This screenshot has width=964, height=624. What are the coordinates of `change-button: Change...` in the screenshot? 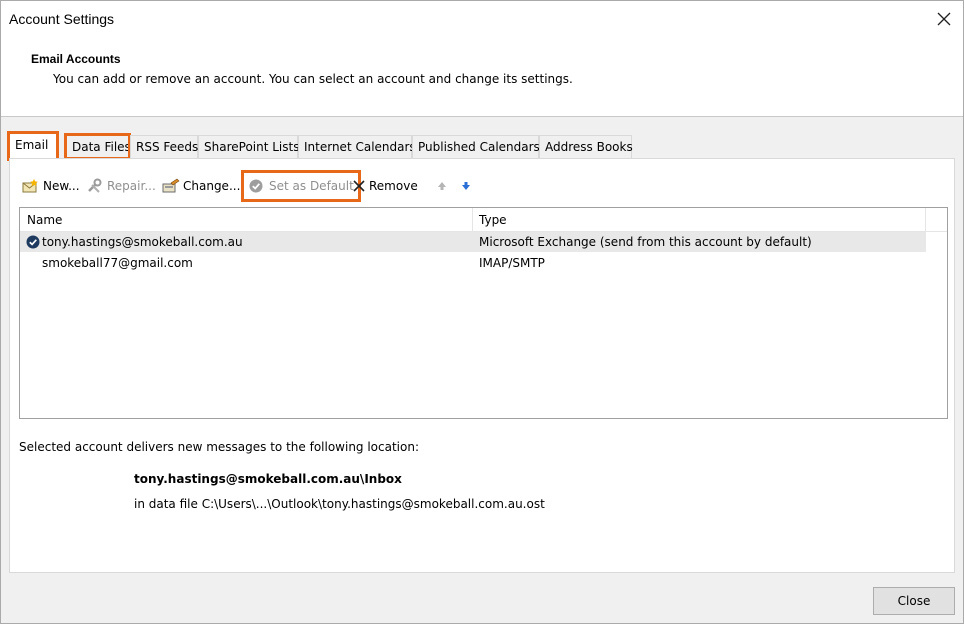 It's located at (201, 186).